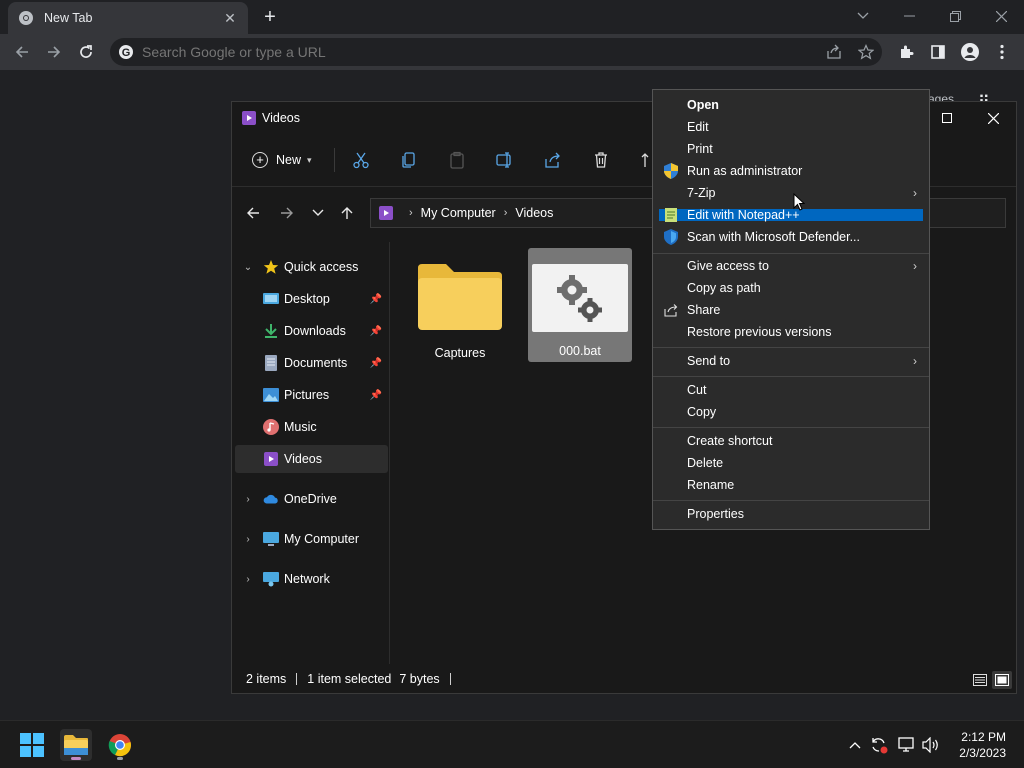 The image size is (1024, 768). Describe the element at coordinates (855, 745) in the screenshot. I see `show-hidden-icons-chevron-icon` at that location.